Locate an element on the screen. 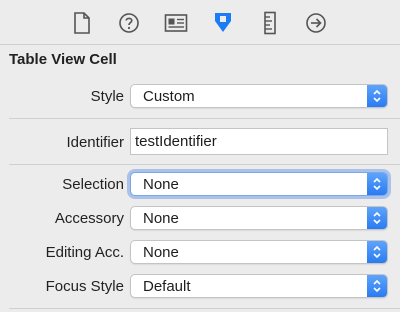  identifier-input is located at coordinates (259, 141).